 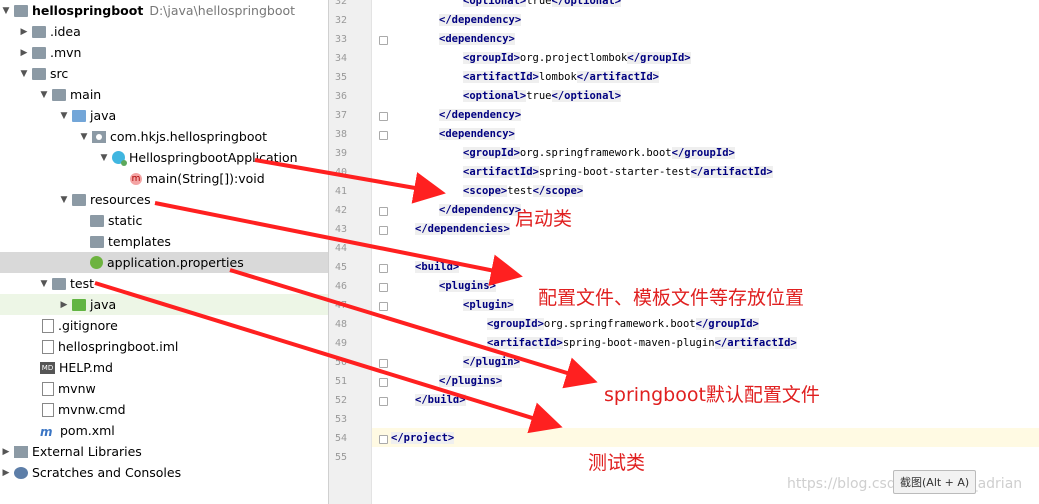 What do you see at coordinates (86, 367) in the screenshot?
I see `tree-item-label: HELP.md` at bounding box center [86, 367].